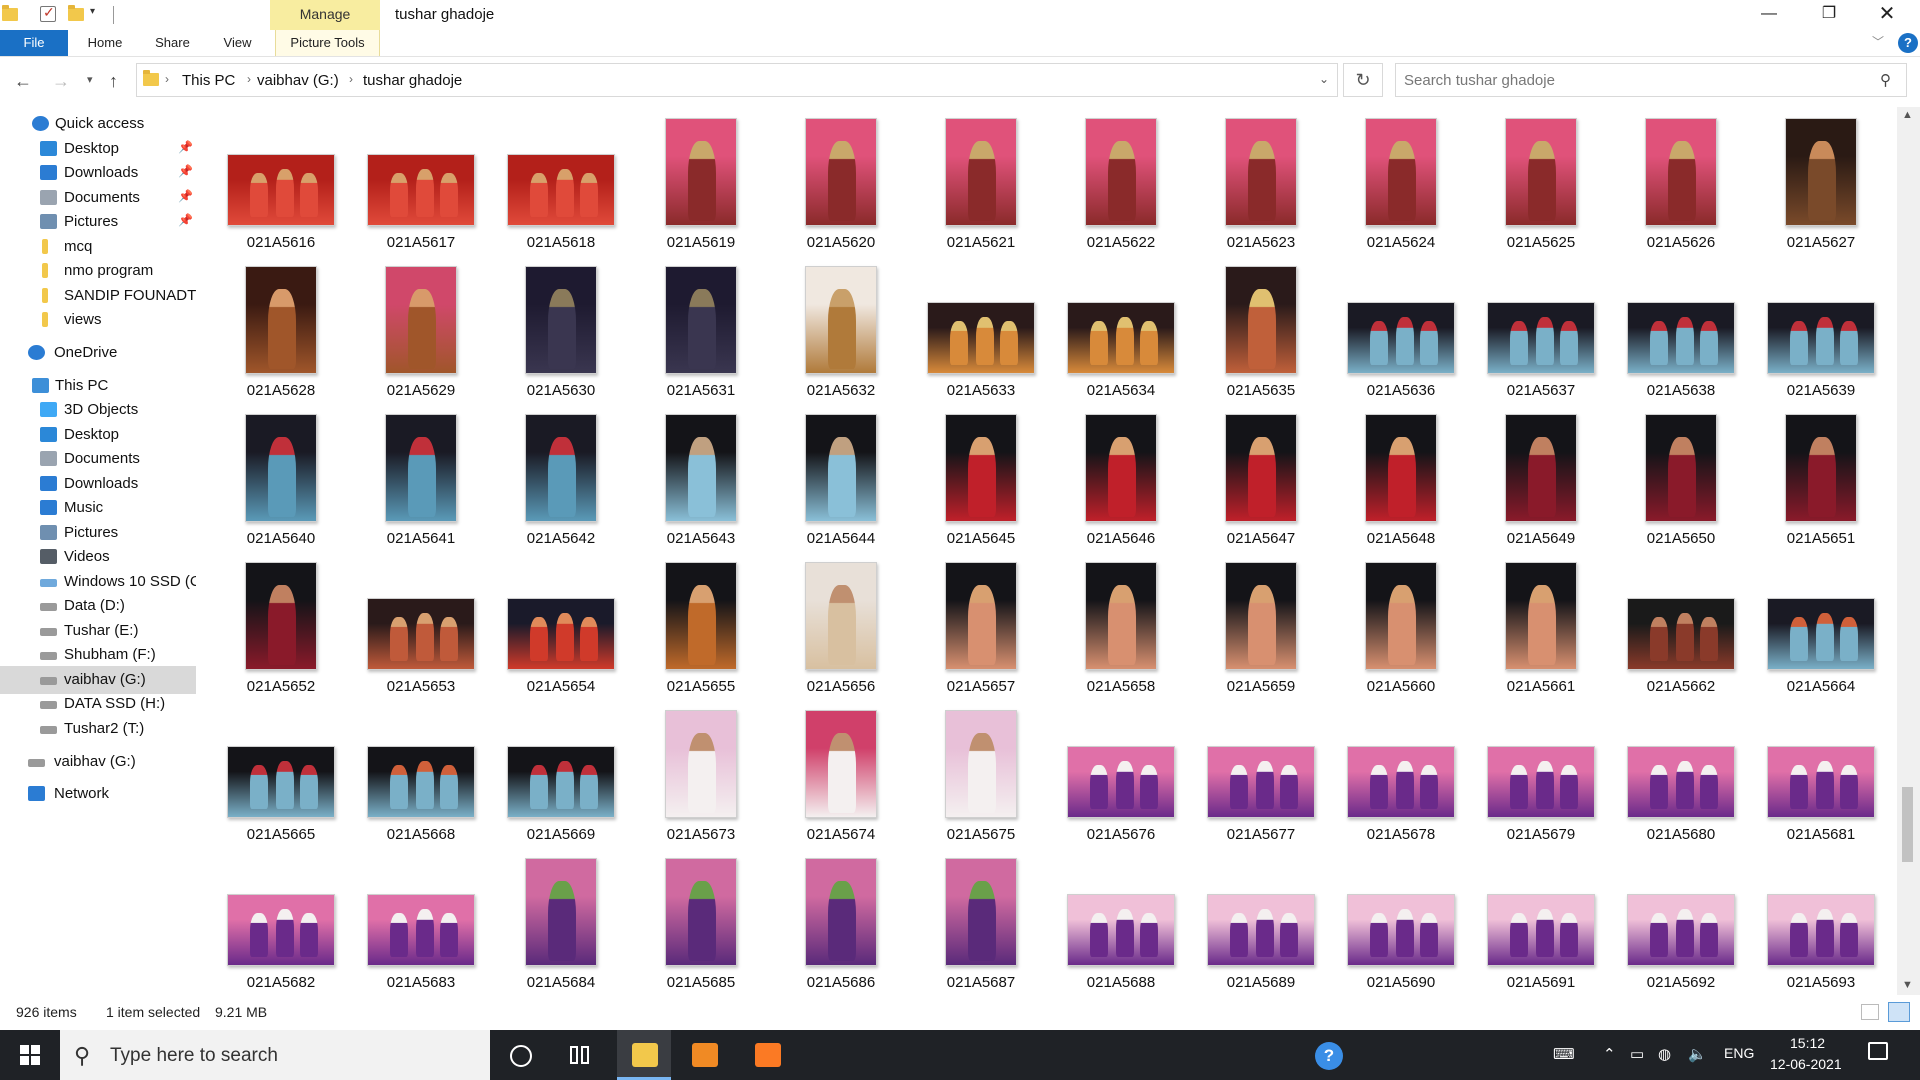  I want to click on scrollbar-thumb, so click(1907, 824).